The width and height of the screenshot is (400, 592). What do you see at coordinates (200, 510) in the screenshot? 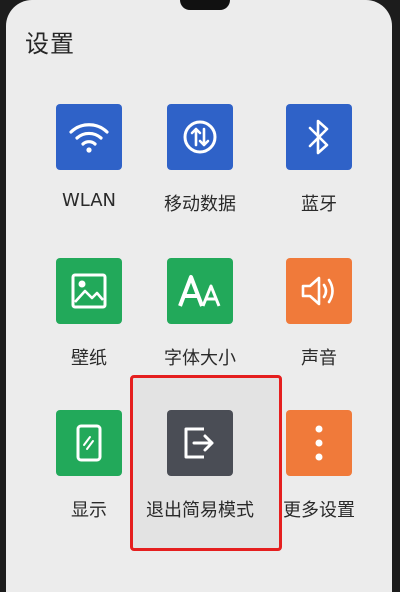
I see `tile-label: 退出简易模式` at bounding box center [200, 510].